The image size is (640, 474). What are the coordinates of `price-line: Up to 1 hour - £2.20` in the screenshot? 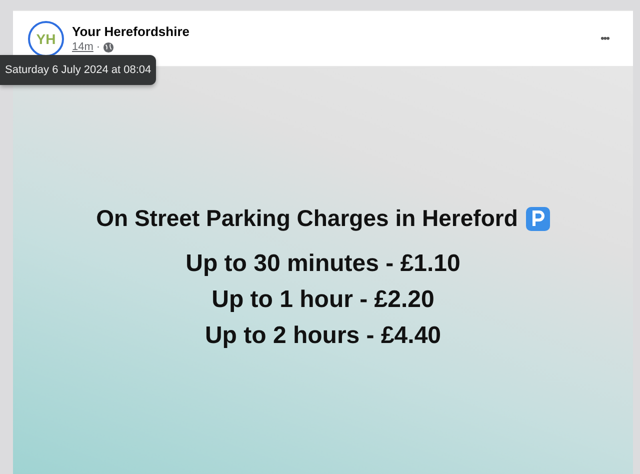 It's located at (323, 300).